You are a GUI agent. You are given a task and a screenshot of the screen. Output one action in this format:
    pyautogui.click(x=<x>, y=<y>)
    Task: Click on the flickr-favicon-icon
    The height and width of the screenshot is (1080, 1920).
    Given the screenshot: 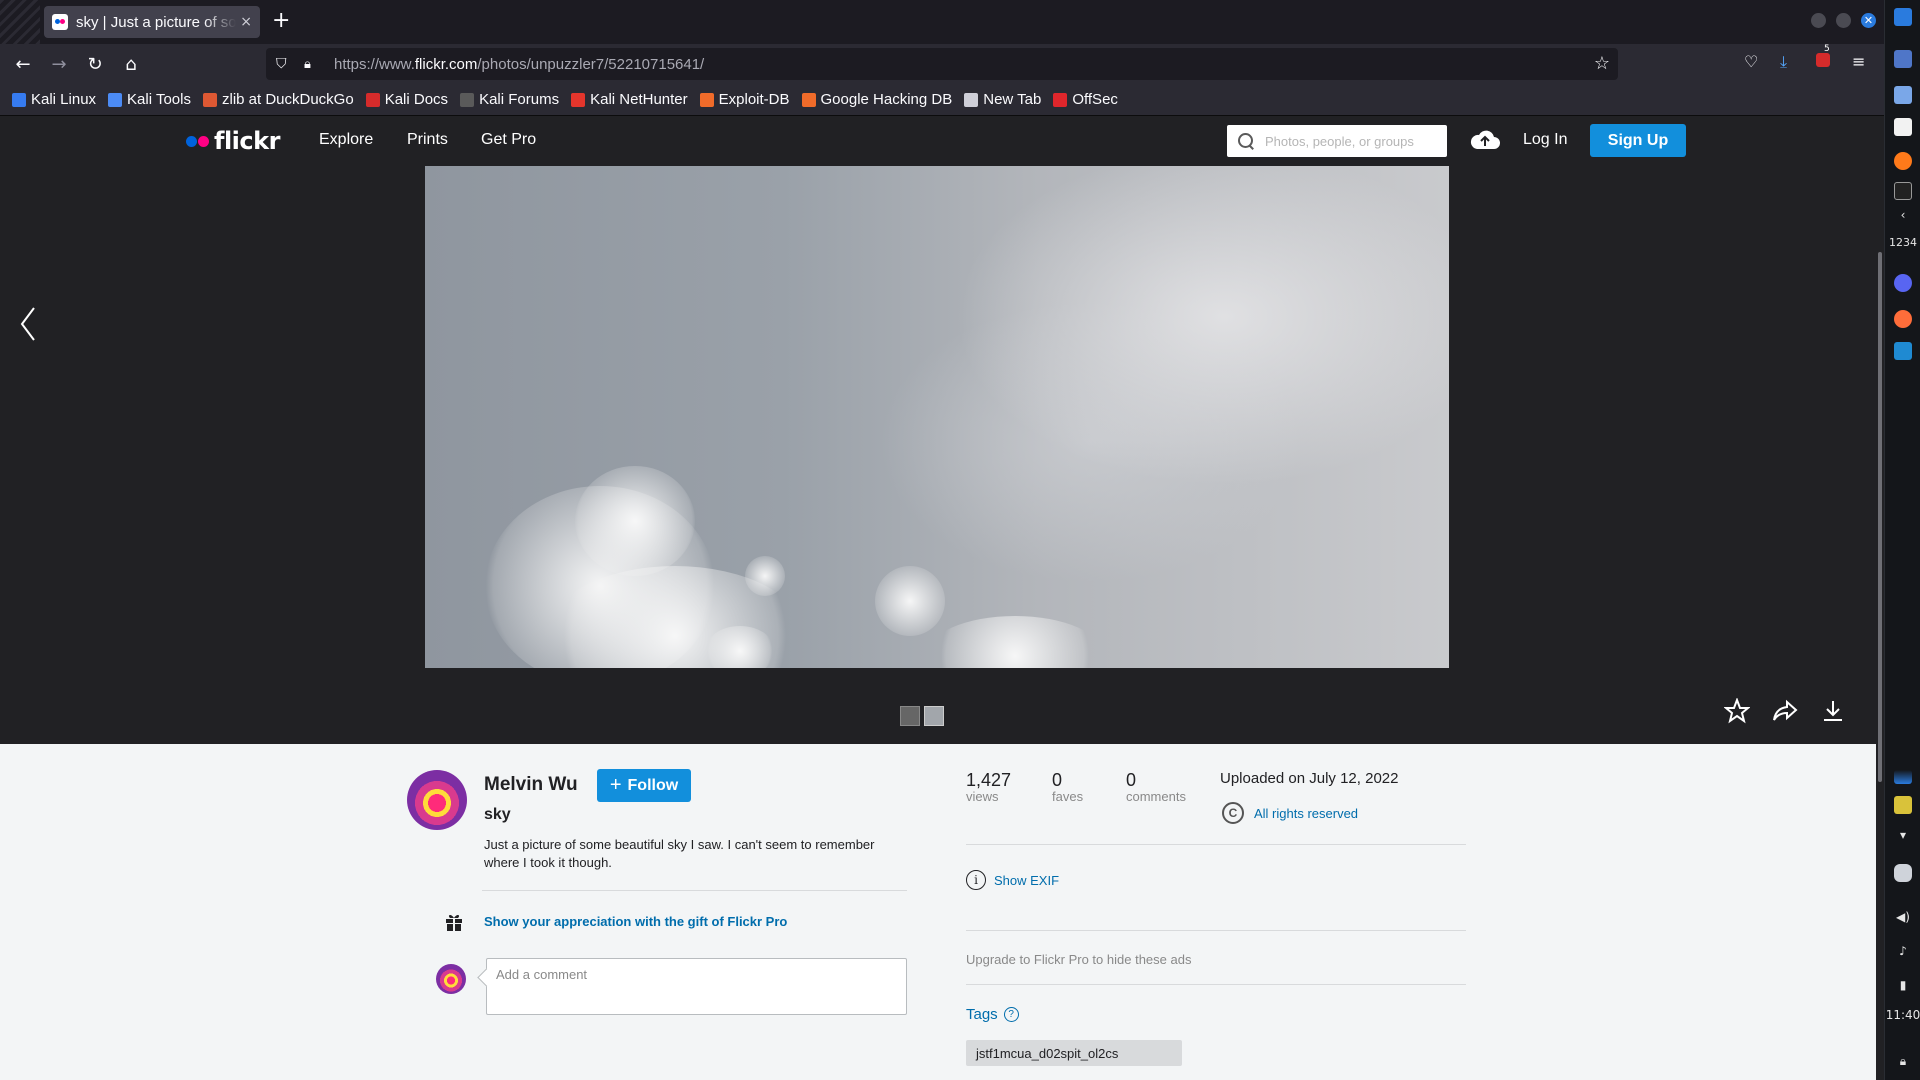 What is the action you would take?
    pyautogui.click(x=60, y=22)
    